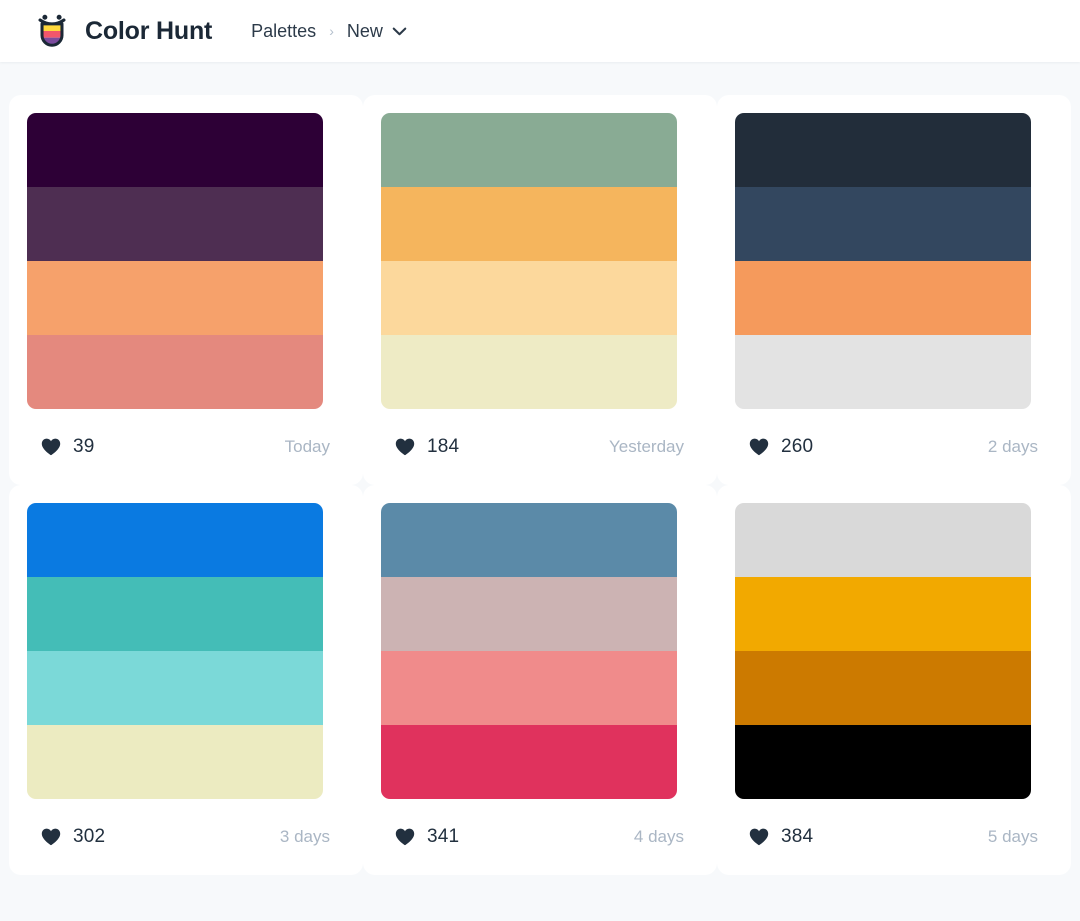 The height and width of the screenshot is (921, 1080). Describe the element at coordinates (186, 837) in the screenshot. I see `palette-card-footer: 302 3 days` at that location.